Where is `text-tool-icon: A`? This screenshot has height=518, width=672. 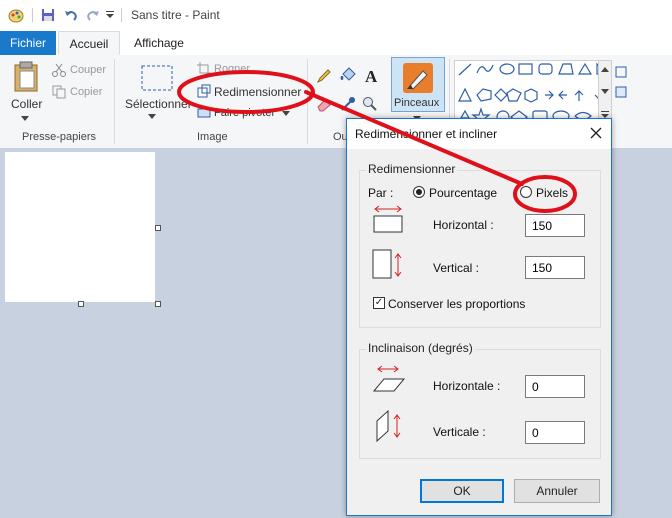
text-tool-icon: A is located at coordinates (371, 76).